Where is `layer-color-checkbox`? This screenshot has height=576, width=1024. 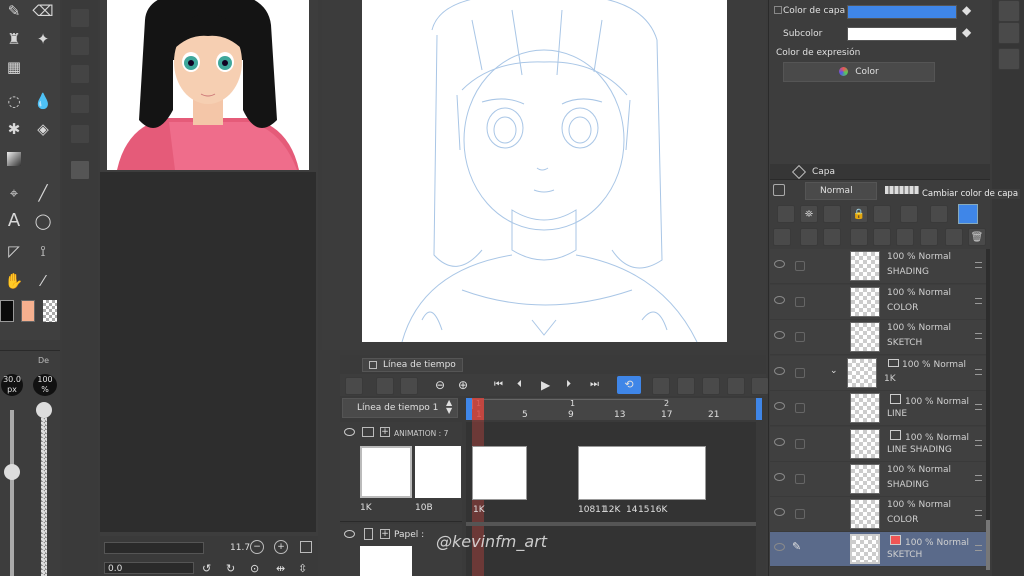 layer-color-checkbox is located at coordinates (778, 10).